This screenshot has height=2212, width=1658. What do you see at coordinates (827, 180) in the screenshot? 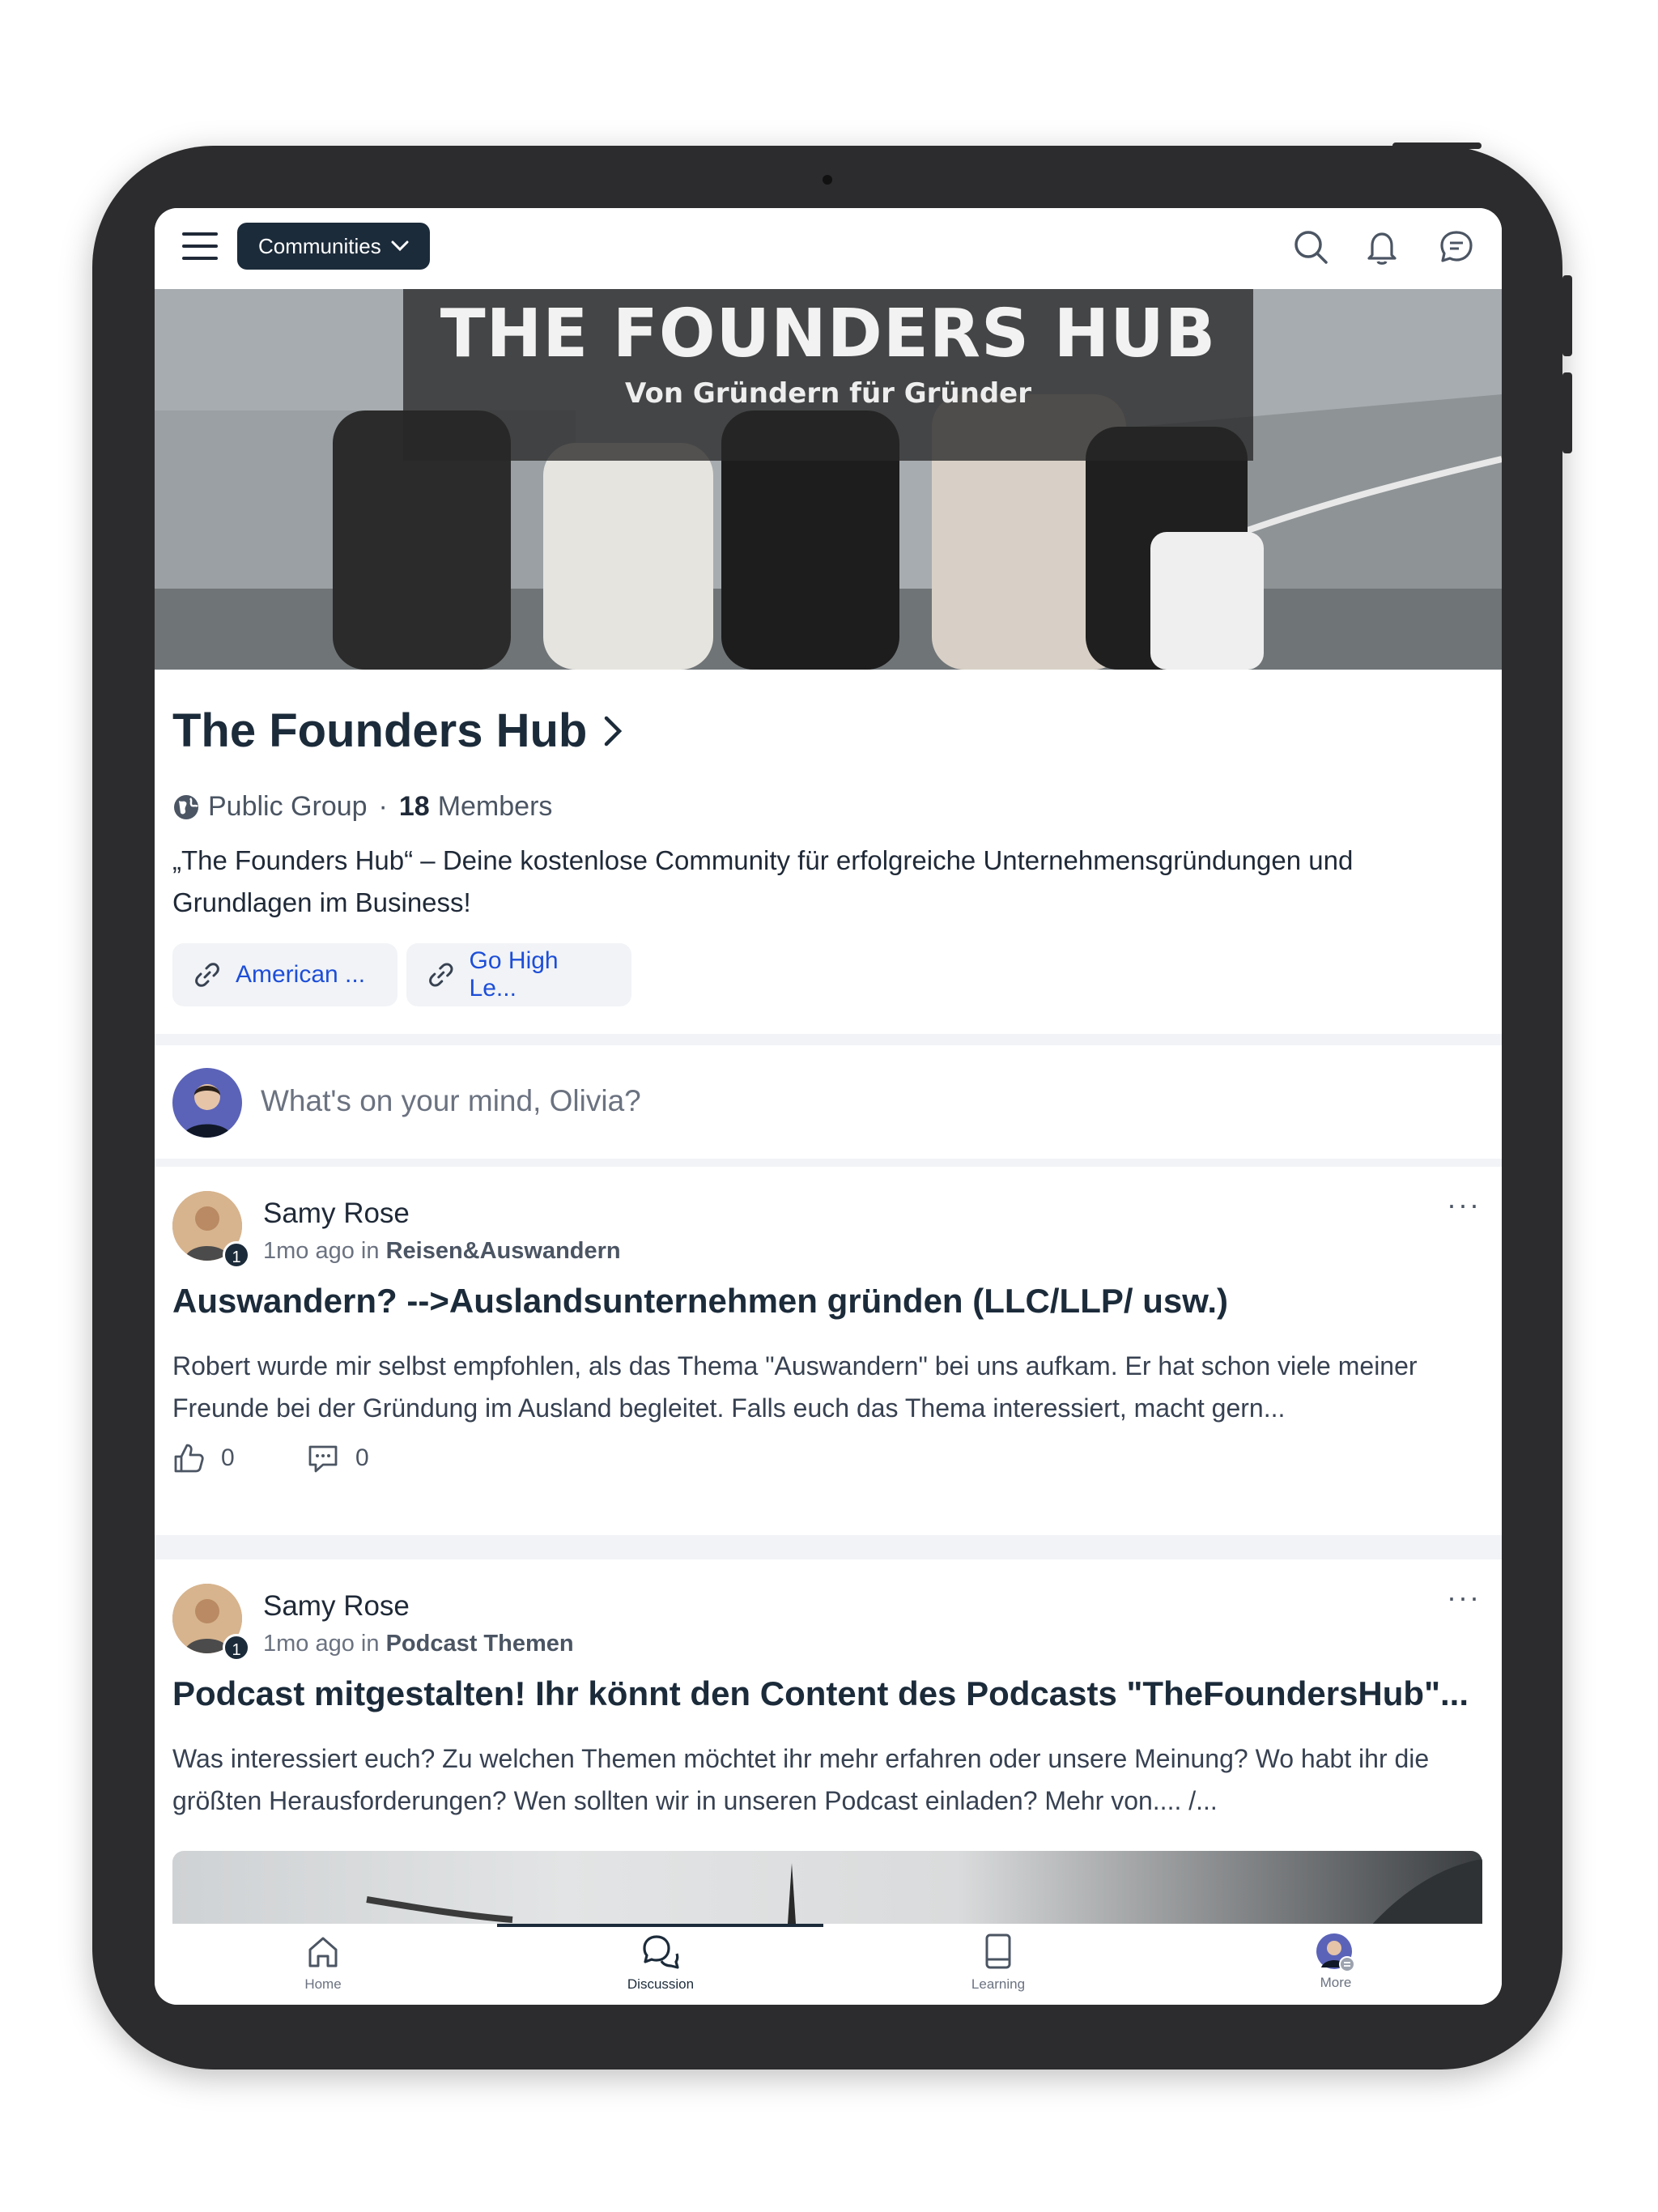
I see `front-camera` at bounding box center [827, 180].